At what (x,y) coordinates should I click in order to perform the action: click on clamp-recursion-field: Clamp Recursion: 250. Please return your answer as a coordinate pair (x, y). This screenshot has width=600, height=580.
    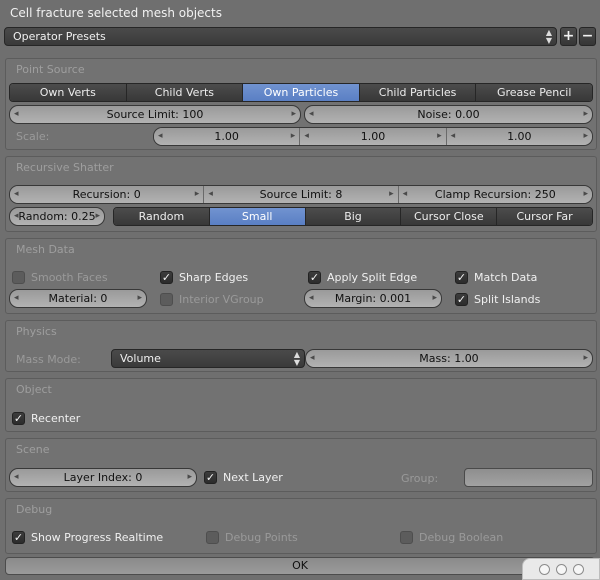
    Looking at the image, I should click on (494, 194).